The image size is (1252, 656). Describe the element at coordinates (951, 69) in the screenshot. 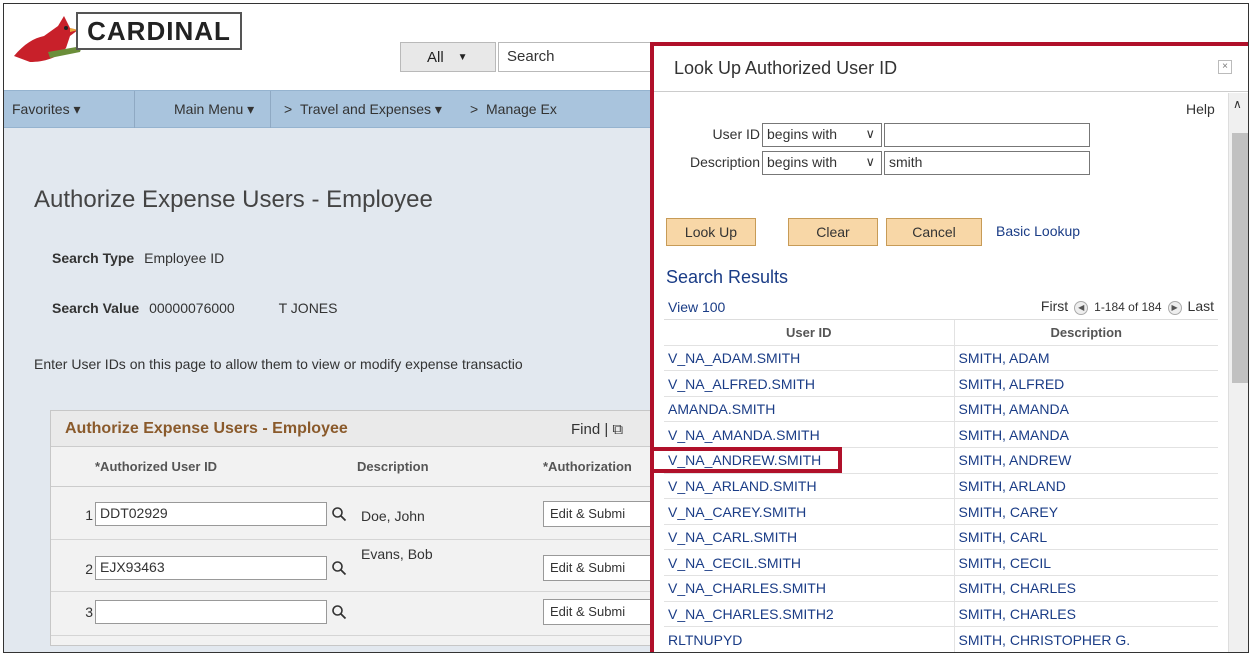

I see `modal-titlebar: Look Up Authorized User ID ×` at that location.